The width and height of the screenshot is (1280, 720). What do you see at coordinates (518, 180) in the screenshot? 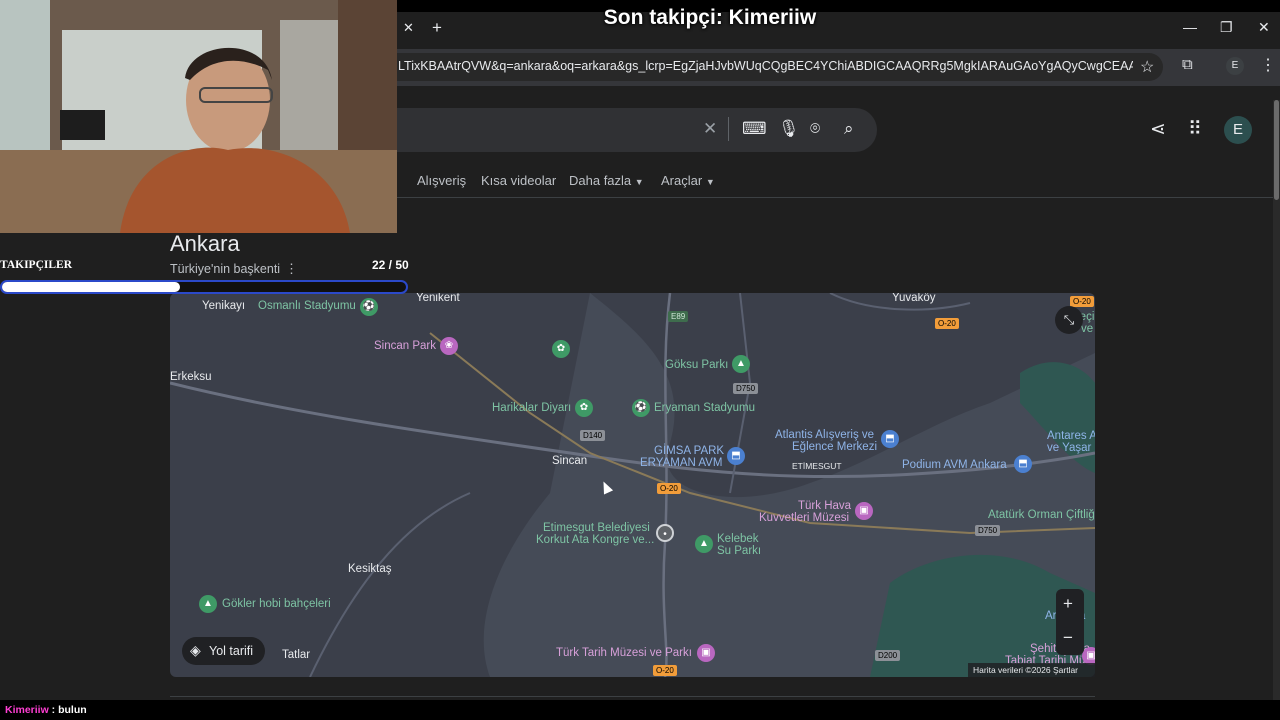
I see `tab-short-videos: Kısa videolar` at bounding box center [518, 180].